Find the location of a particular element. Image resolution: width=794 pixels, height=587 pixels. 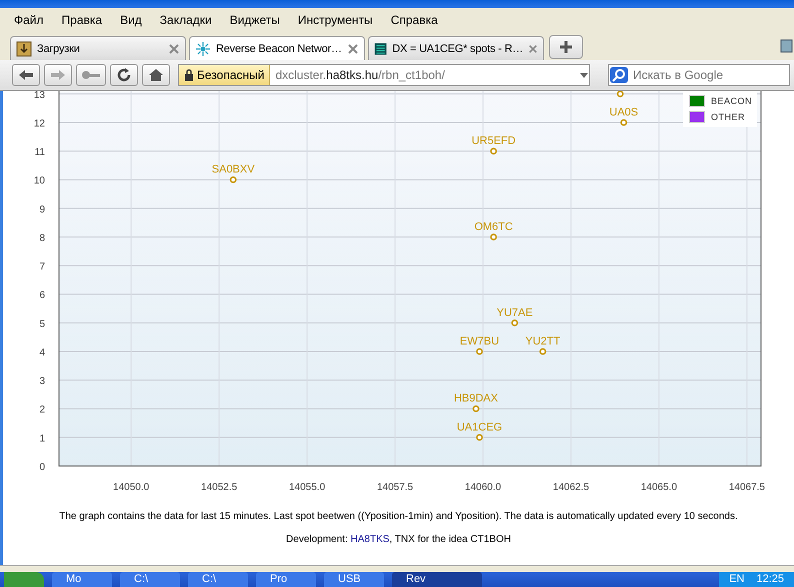

y-tick-label: 10 is located at coordinates (38, 181).